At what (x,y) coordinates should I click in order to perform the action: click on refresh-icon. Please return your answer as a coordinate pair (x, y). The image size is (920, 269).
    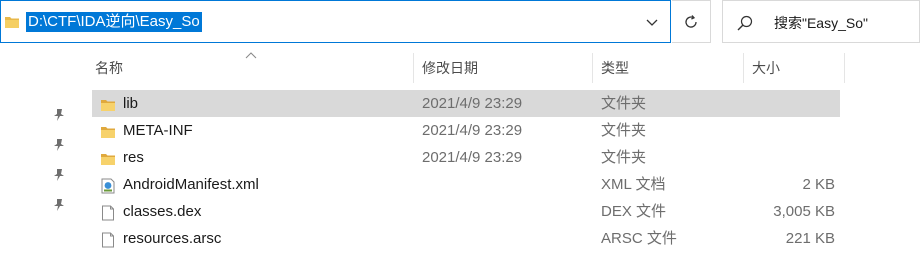
    Looking at the image, I should click on (691, 21).